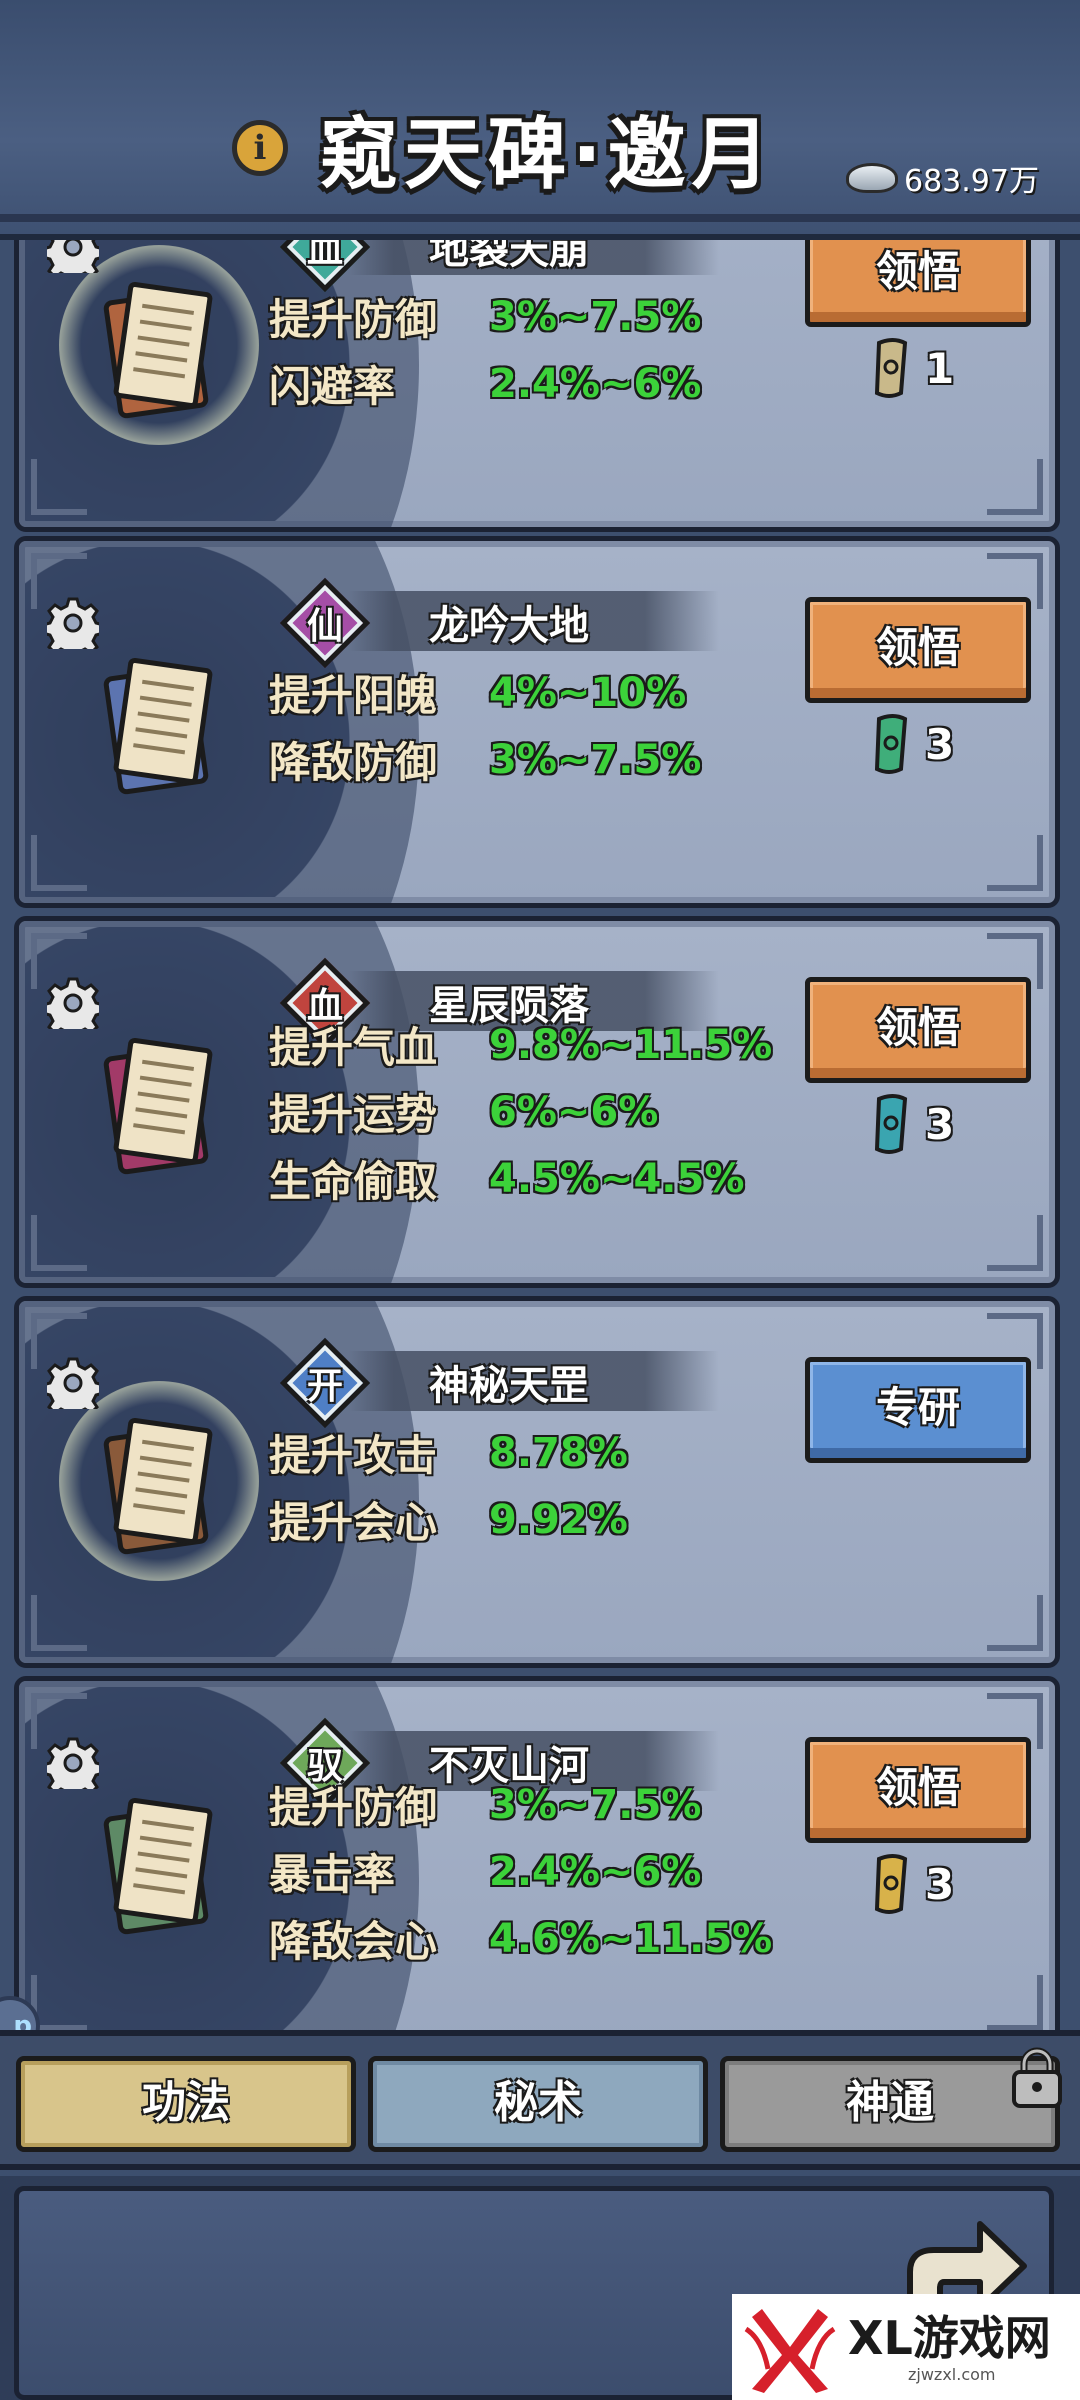 Image resolution: width=1080 pixels, height=2400 pixels. Describe the element at coordinates (548, 155) in the screenshot. I see `page-title: 窥天碑·邀月` at that location.